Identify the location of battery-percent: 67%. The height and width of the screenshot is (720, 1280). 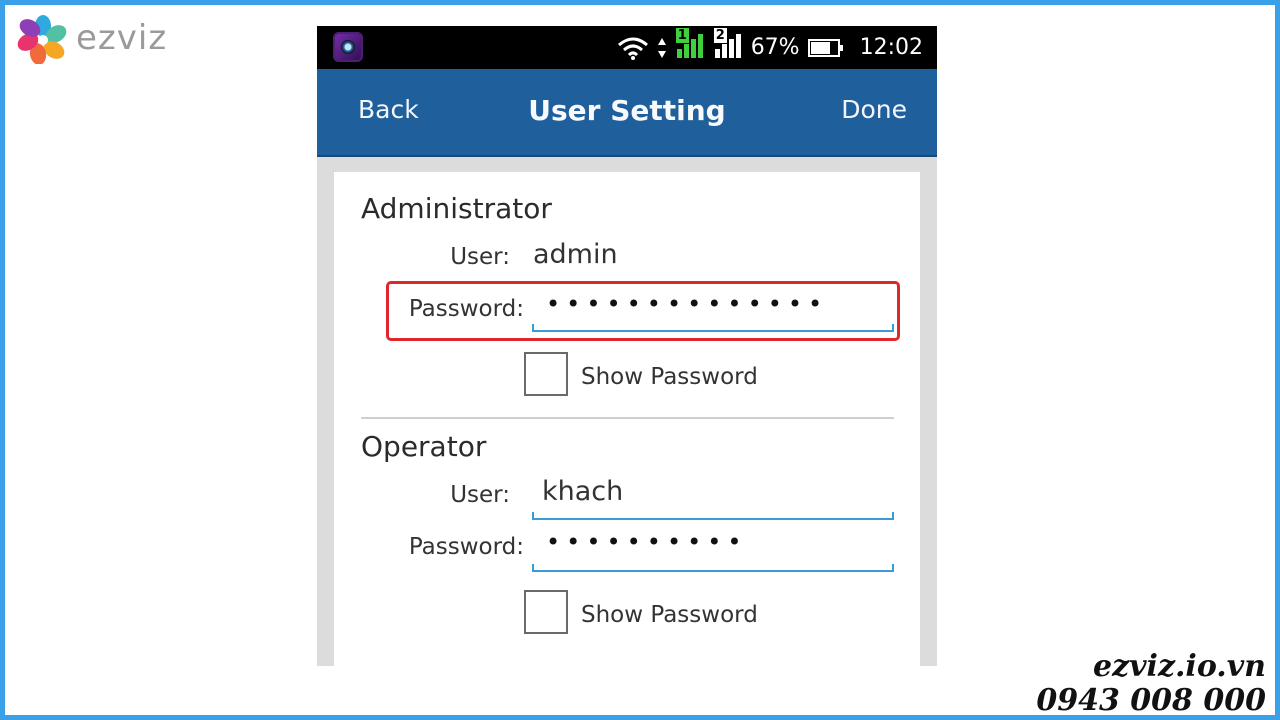
(775, 47).